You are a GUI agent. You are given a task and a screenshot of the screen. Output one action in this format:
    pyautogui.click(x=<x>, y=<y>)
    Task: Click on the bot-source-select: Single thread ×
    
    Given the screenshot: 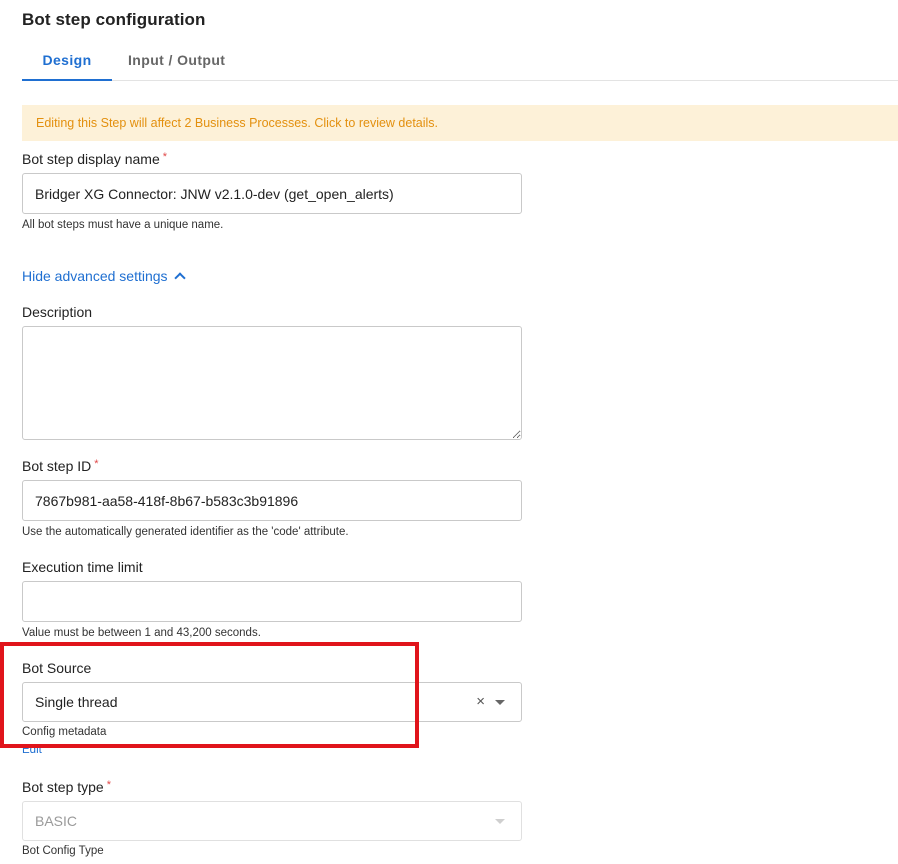 What is the action you would take?
    pyautogui.click(x=272, y=702)
    